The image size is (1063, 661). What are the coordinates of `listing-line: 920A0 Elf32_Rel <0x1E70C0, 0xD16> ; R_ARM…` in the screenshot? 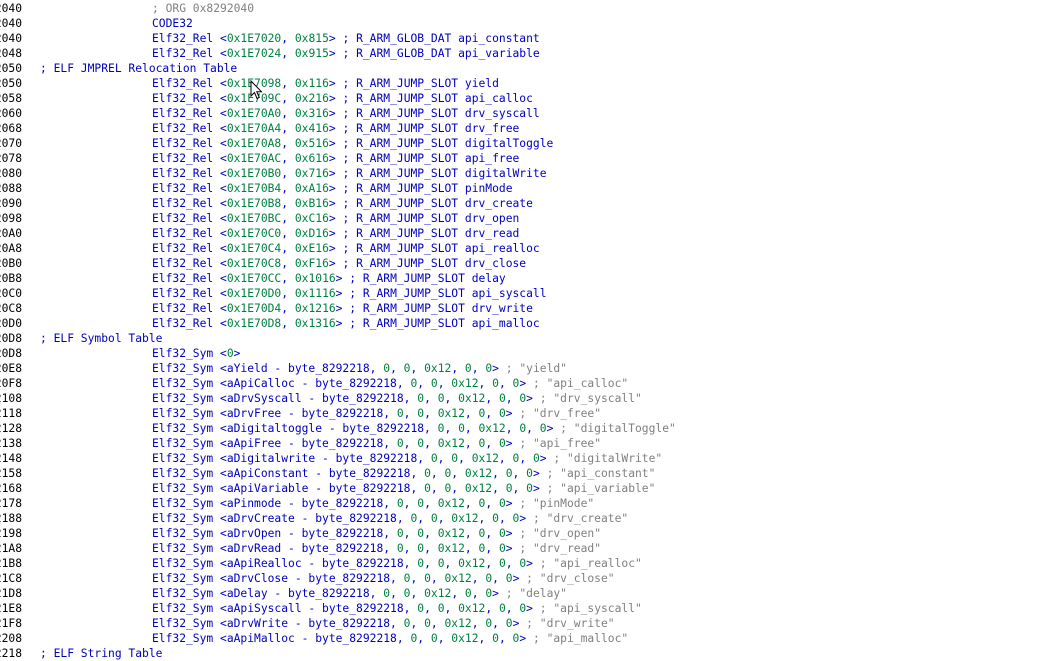 It's located at (531, 233).